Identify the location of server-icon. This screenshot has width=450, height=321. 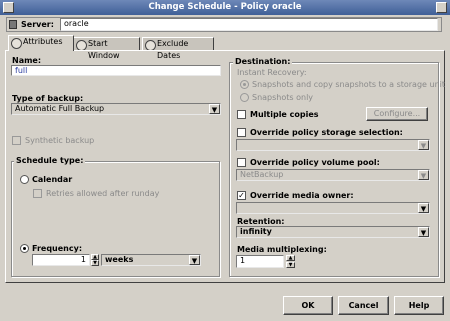
(13, 24).